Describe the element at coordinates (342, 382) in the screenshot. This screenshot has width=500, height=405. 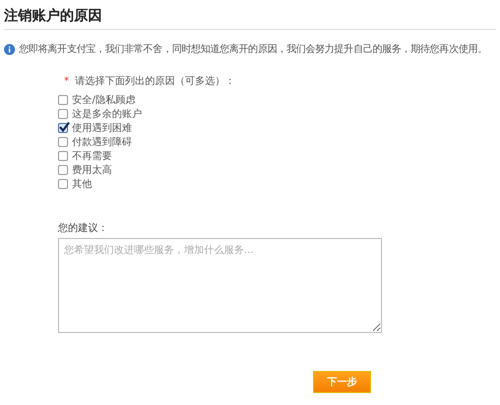
I see `next-button: 下一步` at that location.